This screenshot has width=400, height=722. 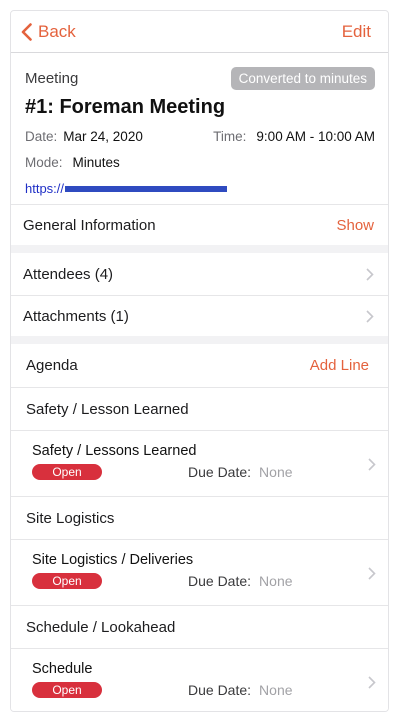 I want to click on agenda-section-title: Safety / Lesson Learned, so click(x=199, y=408).